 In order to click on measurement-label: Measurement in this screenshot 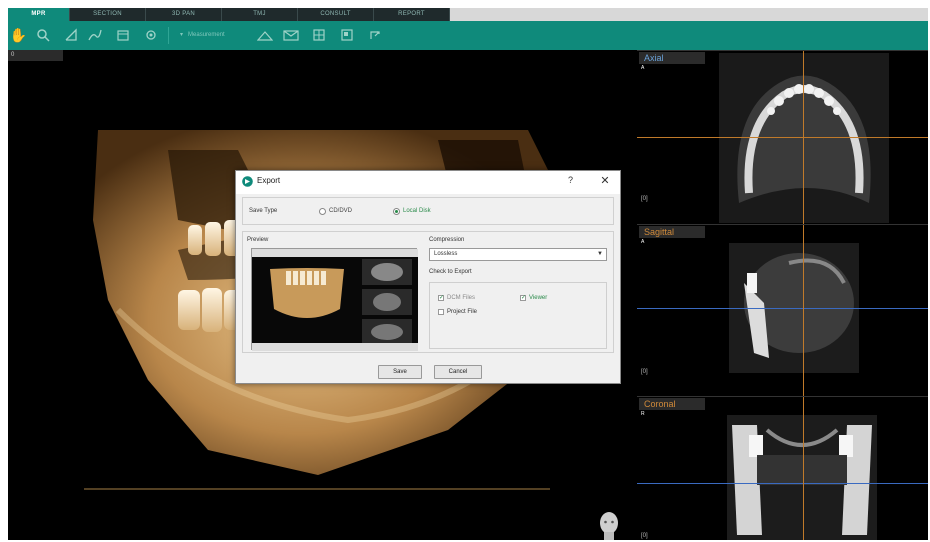, I will do `click(206, 35)`.